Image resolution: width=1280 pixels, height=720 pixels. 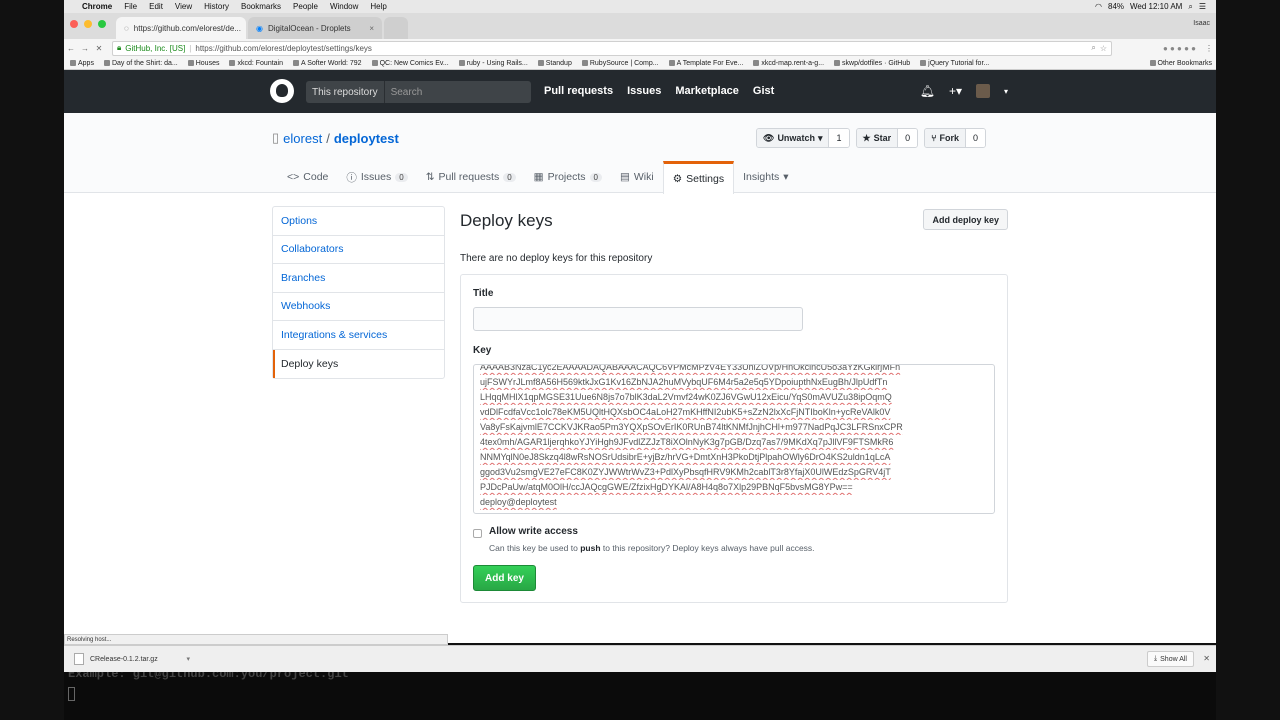 I want to click on zoom-icon: ⌕, so click(x=1093, y=48).